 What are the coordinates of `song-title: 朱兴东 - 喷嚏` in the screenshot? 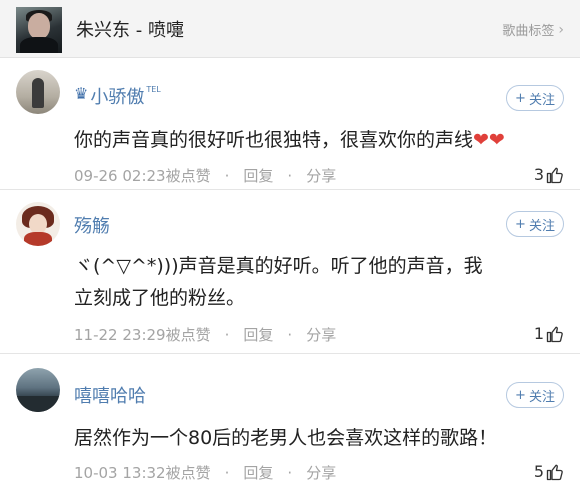 It's located at (130, 29).